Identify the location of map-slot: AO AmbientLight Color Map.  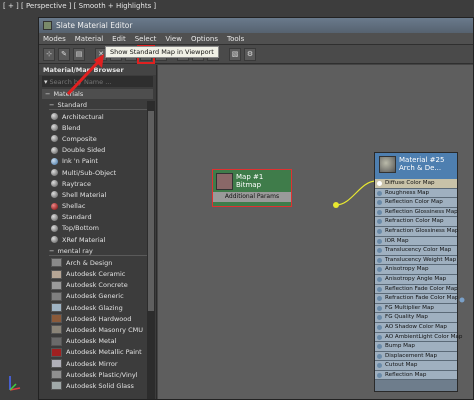
(418, 337).